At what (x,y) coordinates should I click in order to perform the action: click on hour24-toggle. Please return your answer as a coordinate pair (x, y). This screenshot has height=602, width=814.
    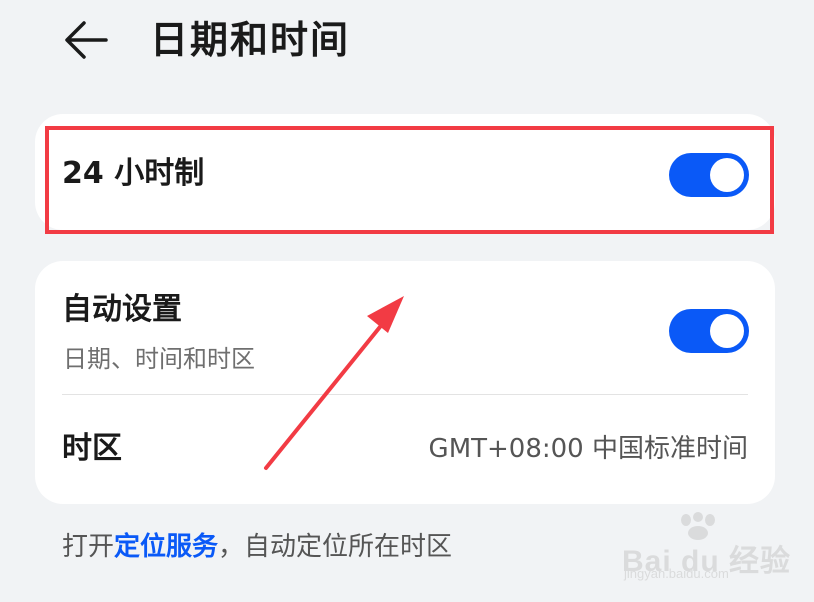
    Looking at the image, I should click on (709, 175).